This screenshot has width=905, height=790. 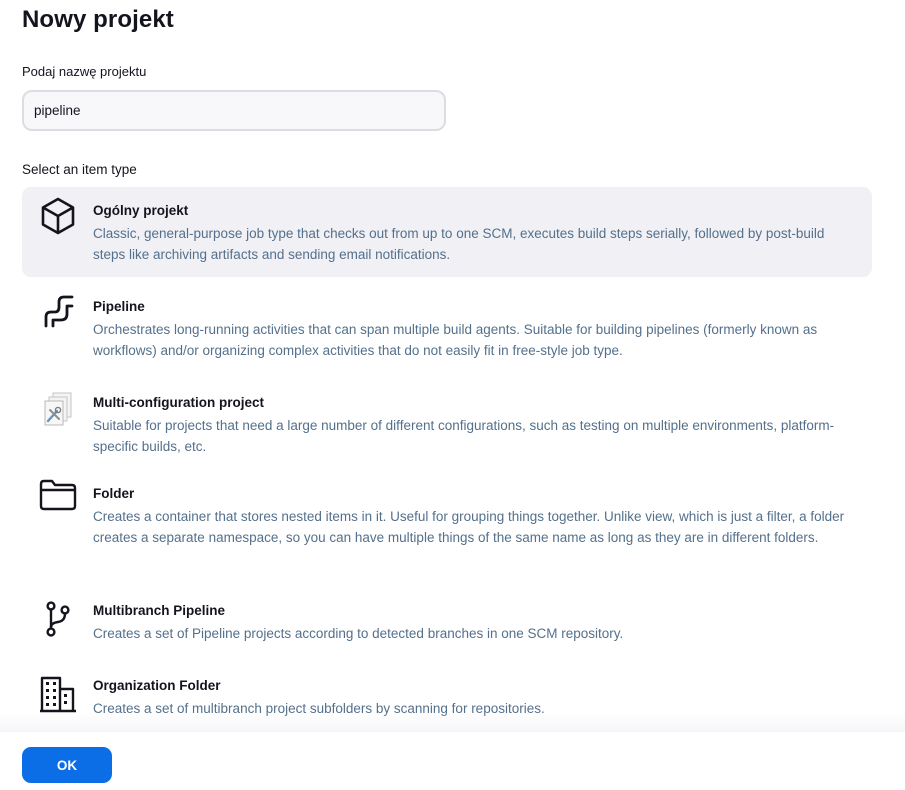 What do you see at coordinates (58, 411) in the screenshot?
I see `multi-configuration-icon` at bounding box center [58, 411].